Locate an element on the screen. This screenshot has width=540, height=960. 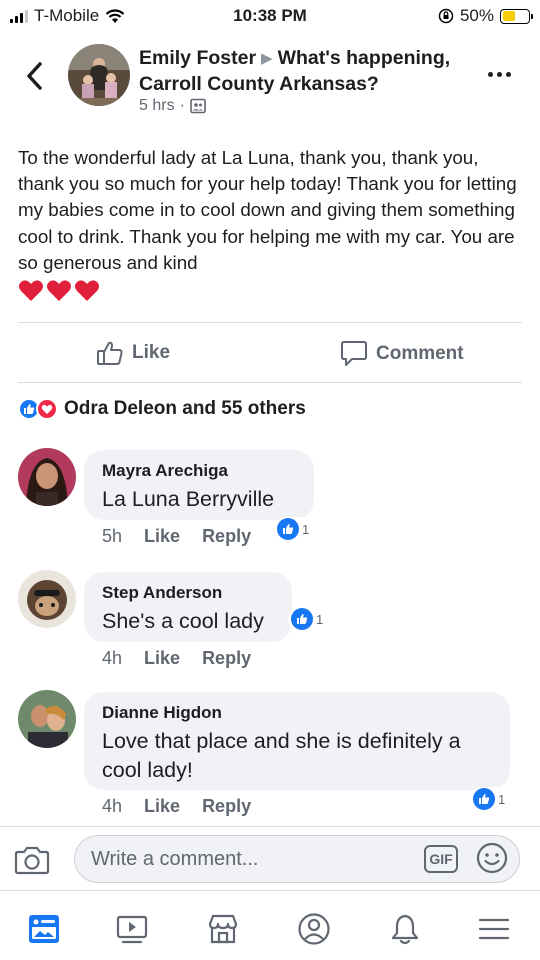
news-feed-icon is located at coordinates (44, 929).